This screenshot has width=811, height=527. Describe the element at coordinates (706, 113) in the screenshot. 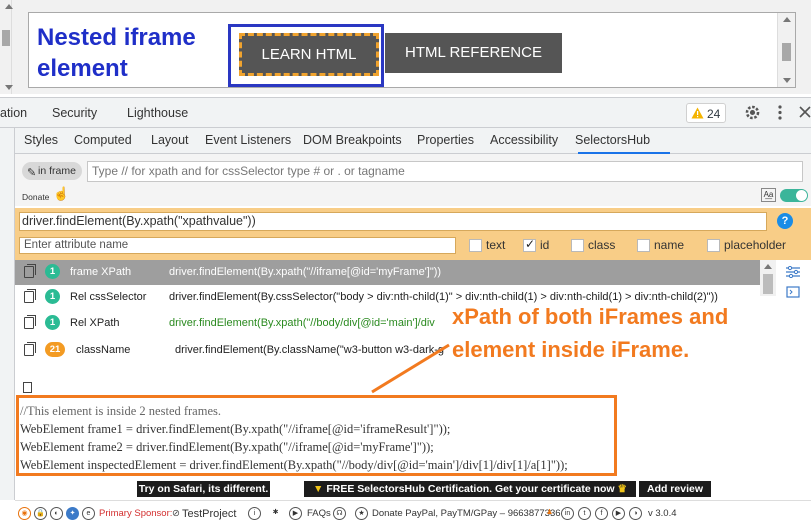

I see `warnings-badge: 24` at that location.